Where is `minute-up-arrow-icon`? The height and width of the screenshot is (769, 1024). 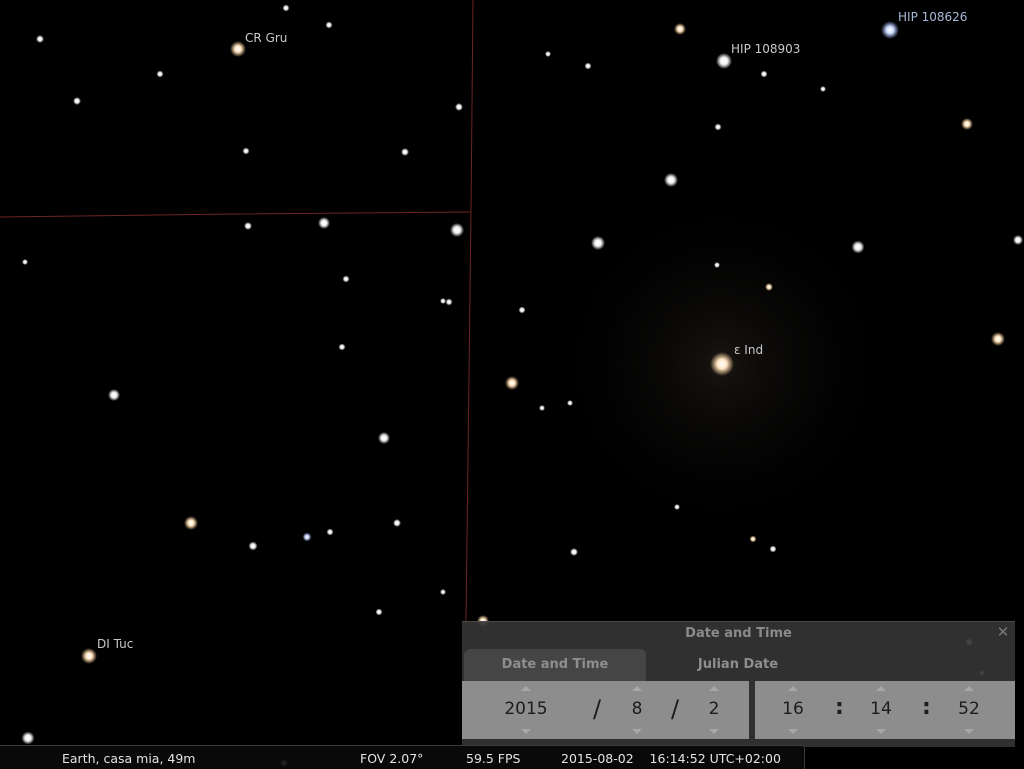 minute-up-arrow-icon is located at coordinates (881, 688).